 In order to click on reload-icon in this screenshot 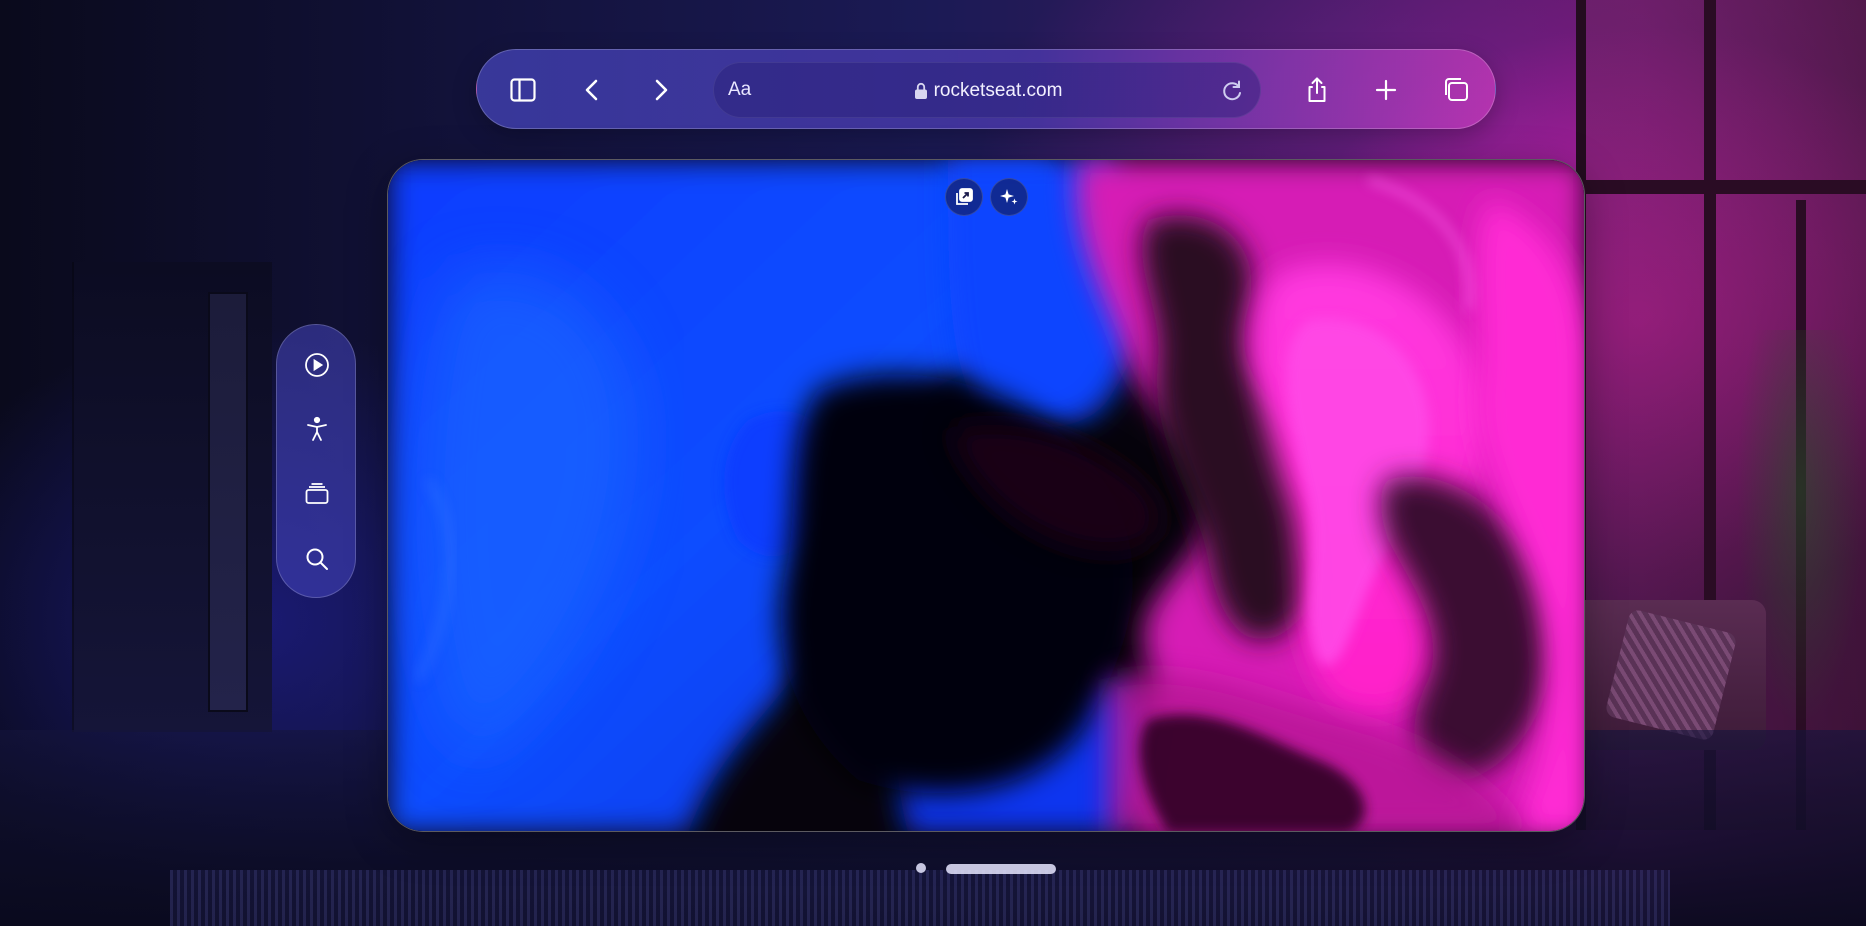, I will do `click(1232, 90)`.